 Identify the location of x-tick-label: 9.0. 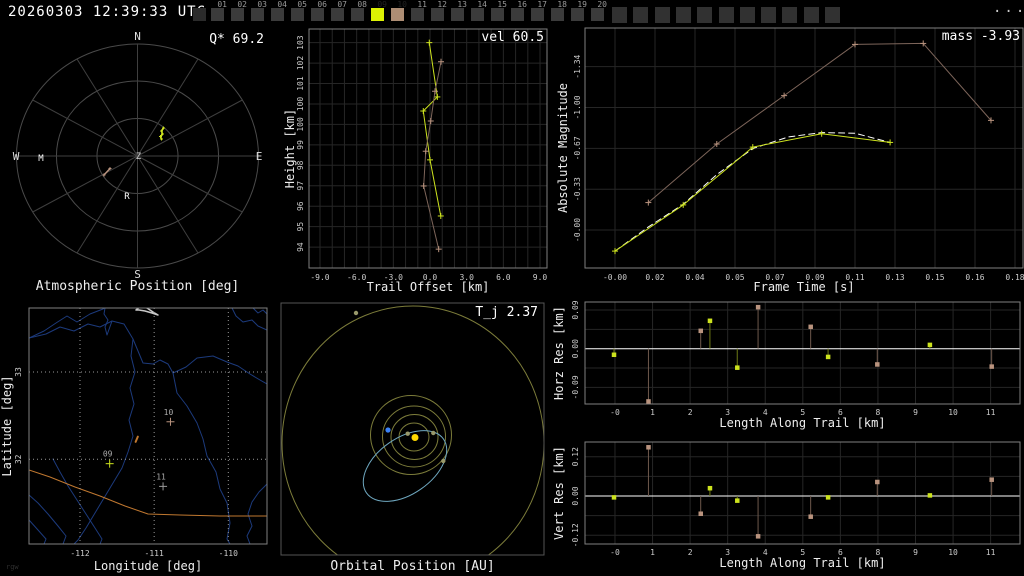
(540, 277).